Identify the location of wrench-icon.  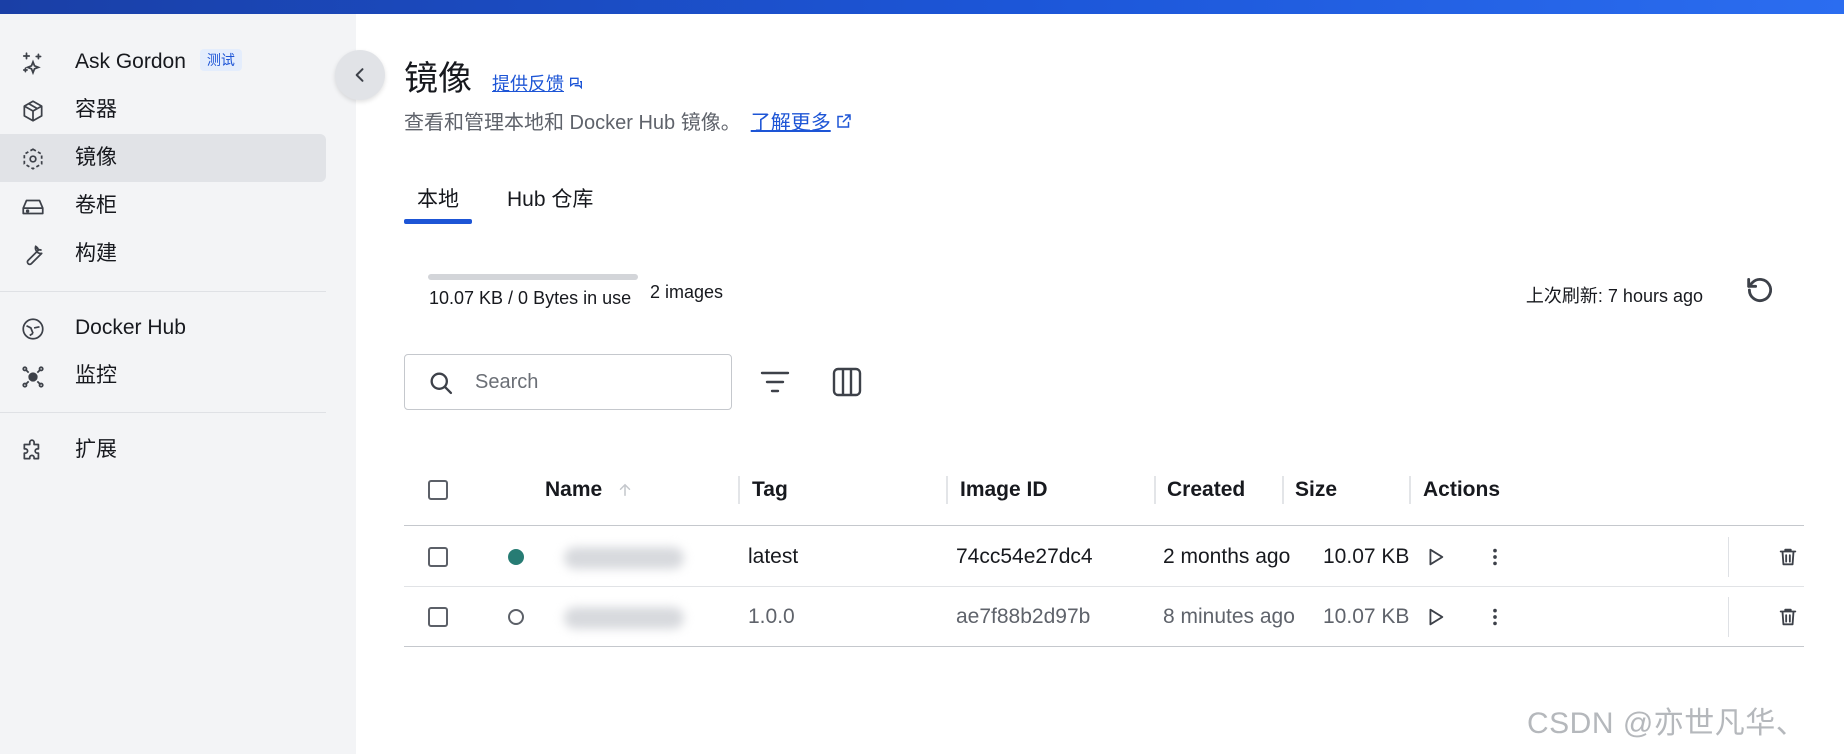
(33, 255).